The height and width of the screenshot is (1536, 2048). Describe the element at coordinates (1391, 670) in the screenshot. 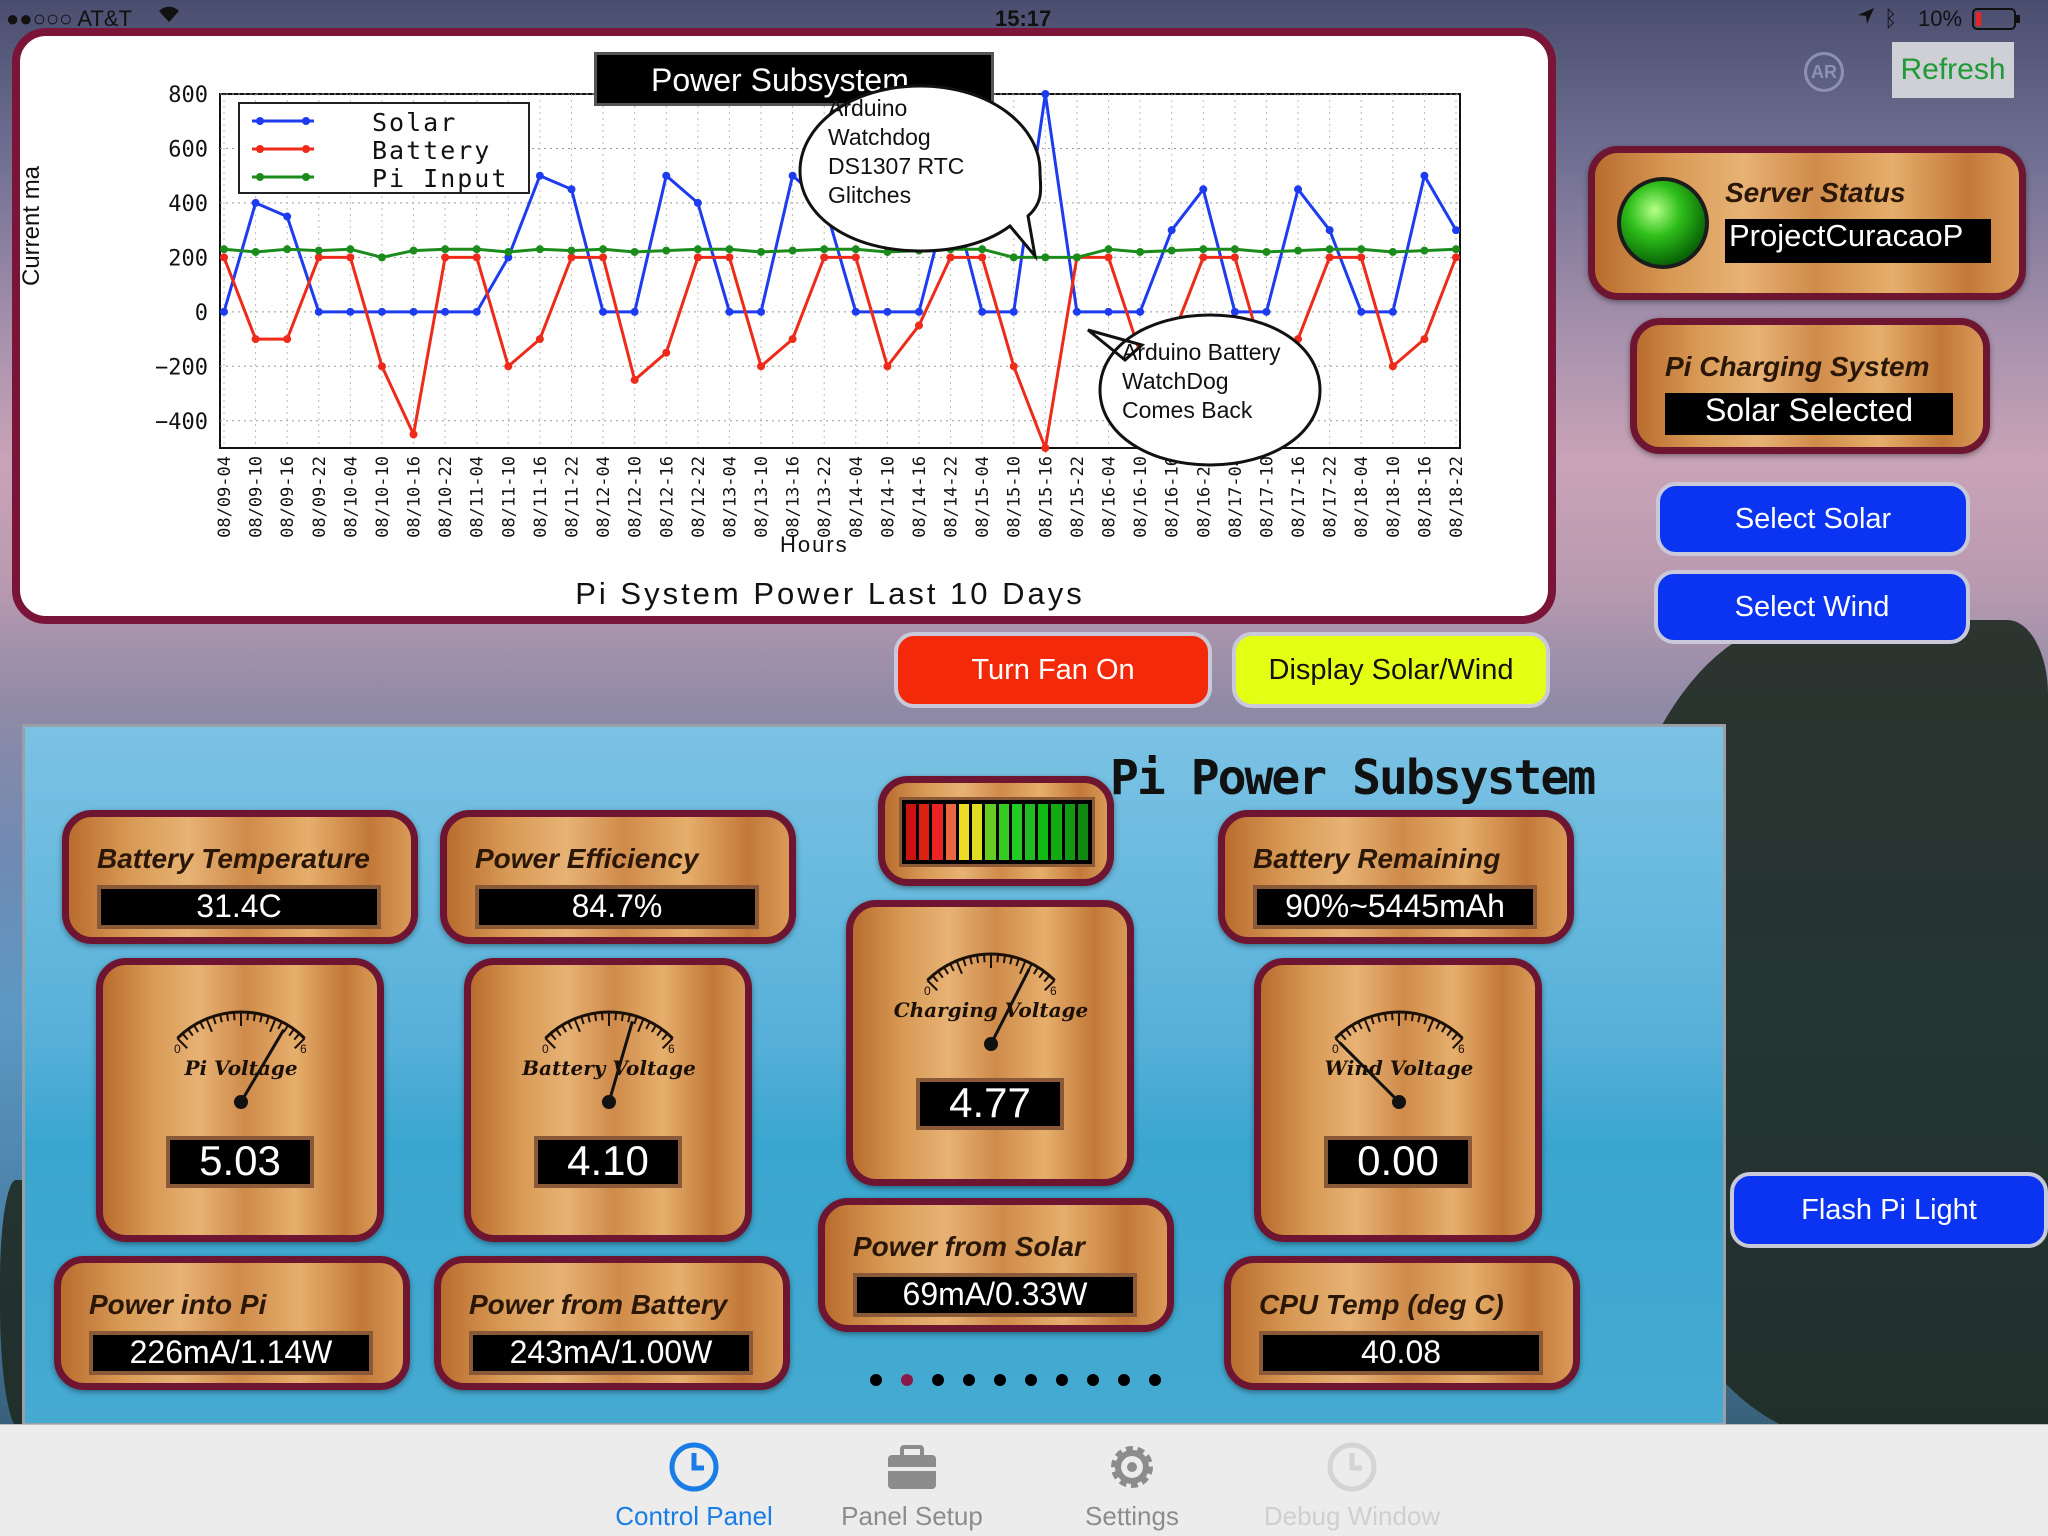

I see `display-solar-wind-button: Display Solar/Wind` at that location.